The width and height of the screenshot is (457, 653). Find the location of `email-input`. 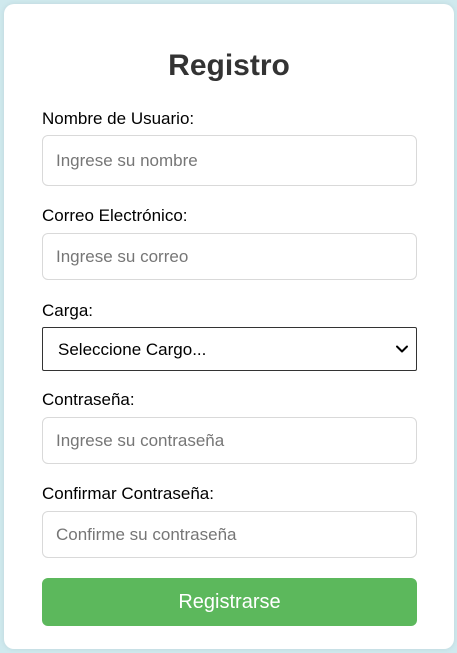

email-input is located at coordinates (229, 256).